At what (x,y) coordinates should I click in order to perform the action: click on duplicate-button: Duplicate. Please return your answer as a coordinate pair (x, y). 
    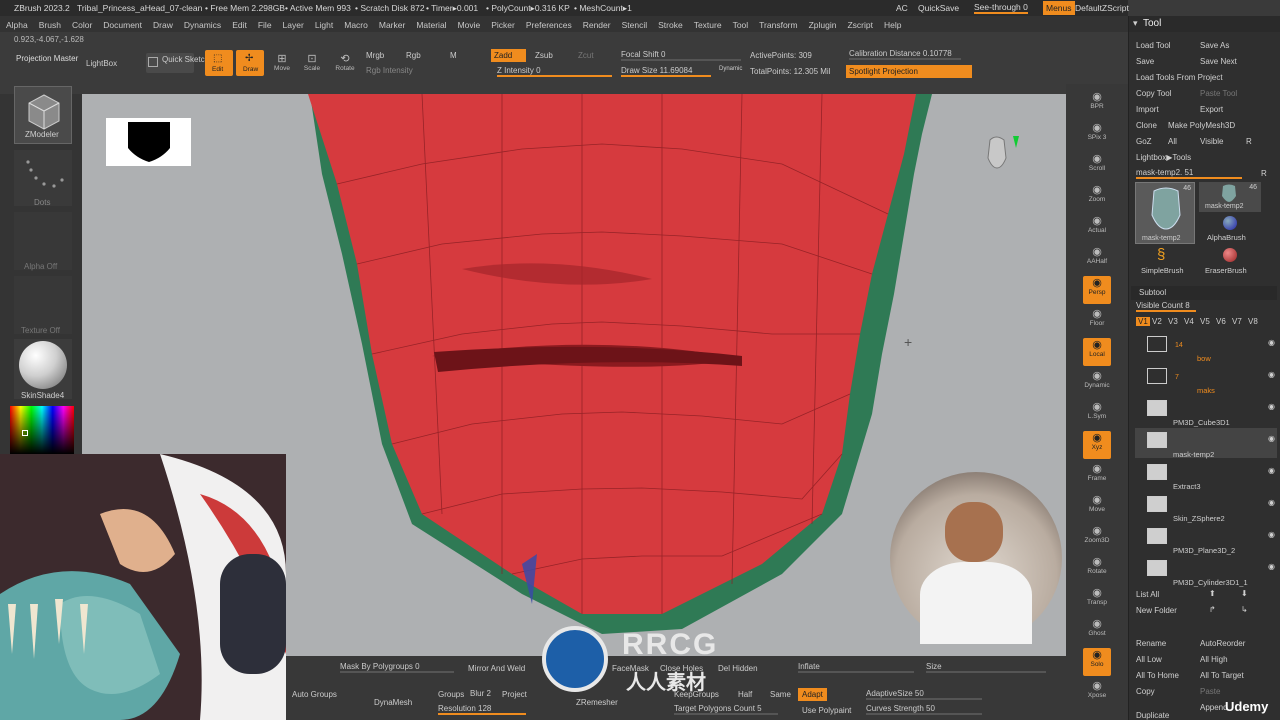
    Looking at the image, I should click on (1152, 715).